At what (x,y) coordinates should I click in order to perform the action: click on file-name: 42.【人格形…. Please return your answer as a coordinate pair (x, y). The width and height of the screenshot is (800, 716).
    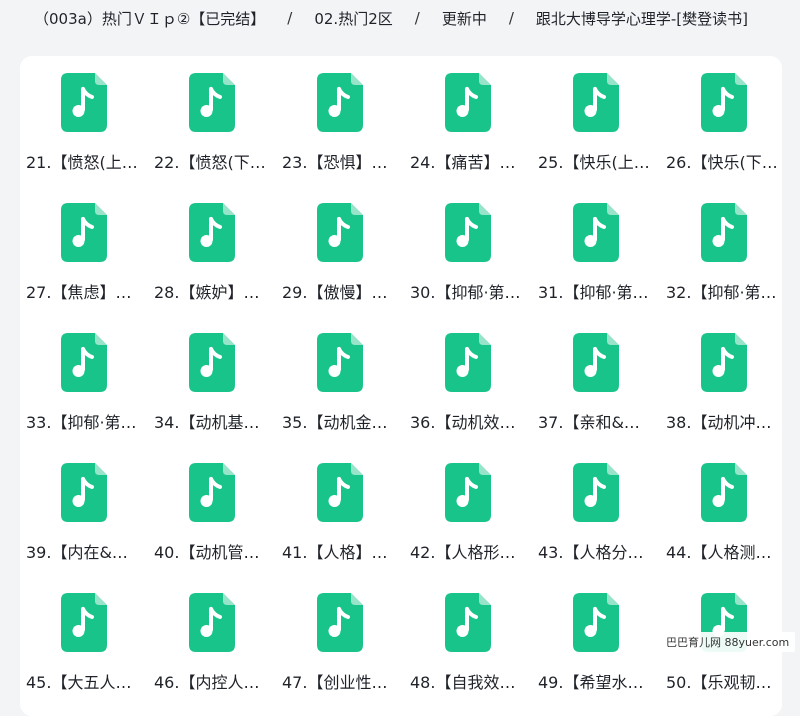
    Looking at the image, I should click on (463, 552).